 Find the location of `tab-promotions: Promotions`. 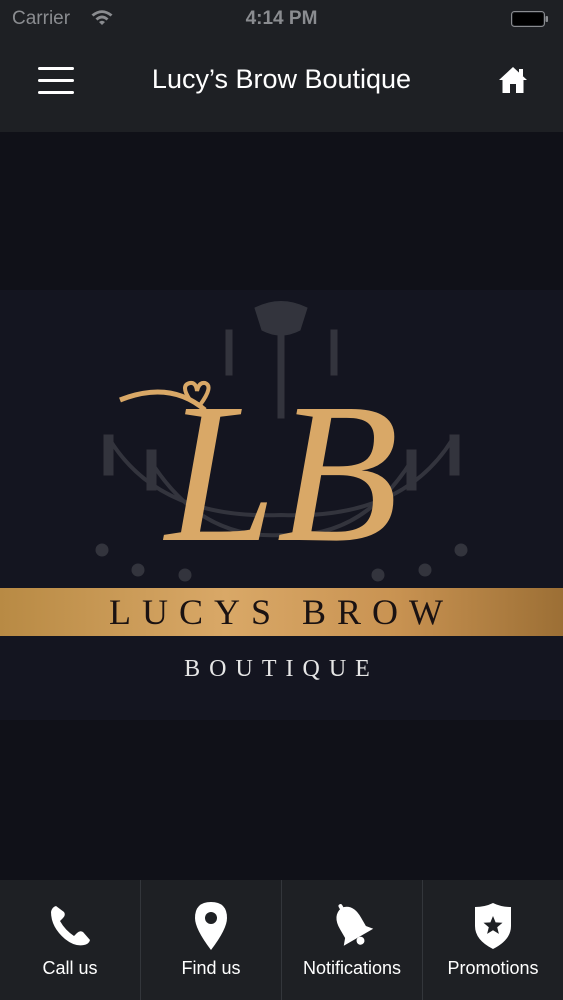

tab-promotions: Promotions is located at coordinates (492, 940).